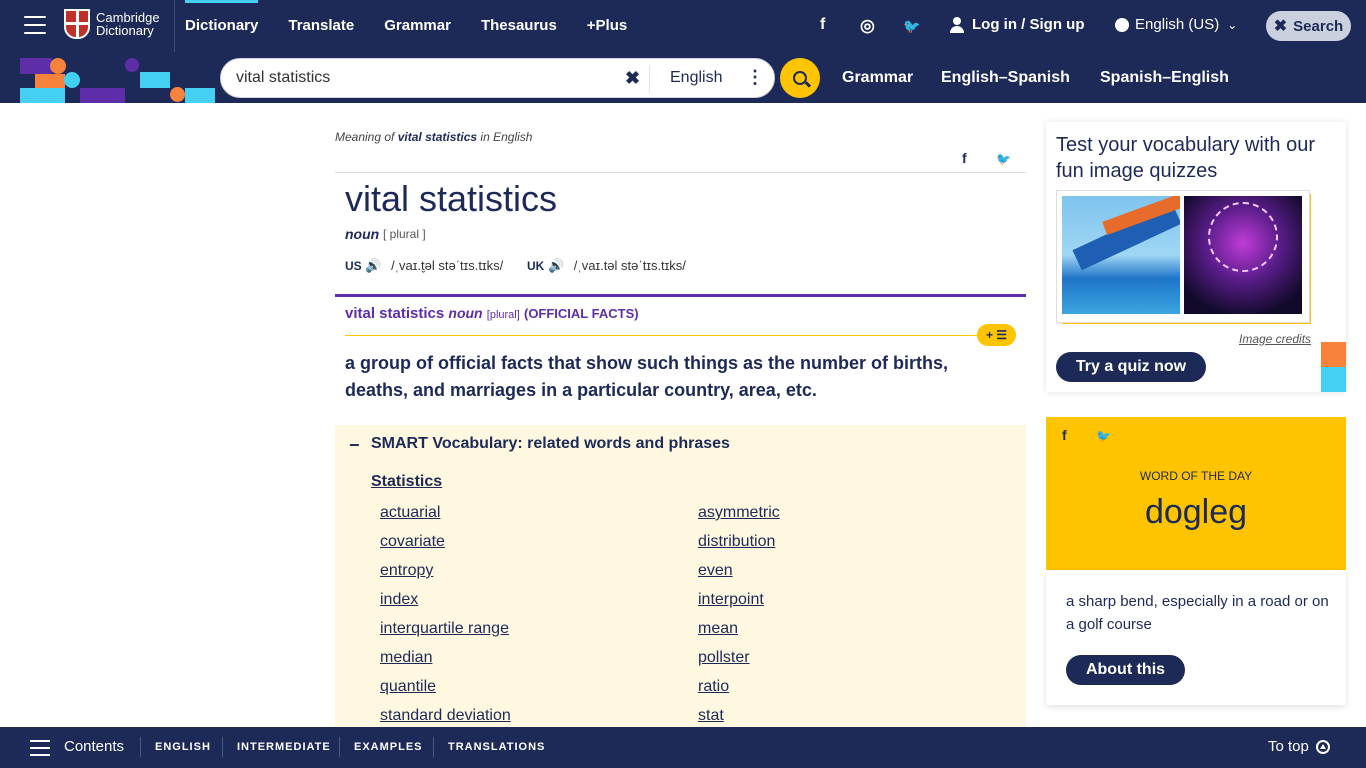 This screenshot has width=1366, height=768. Describe the element at coordinates (410, 513) in the screenshot. I see `related-word: actuarial` at that location.